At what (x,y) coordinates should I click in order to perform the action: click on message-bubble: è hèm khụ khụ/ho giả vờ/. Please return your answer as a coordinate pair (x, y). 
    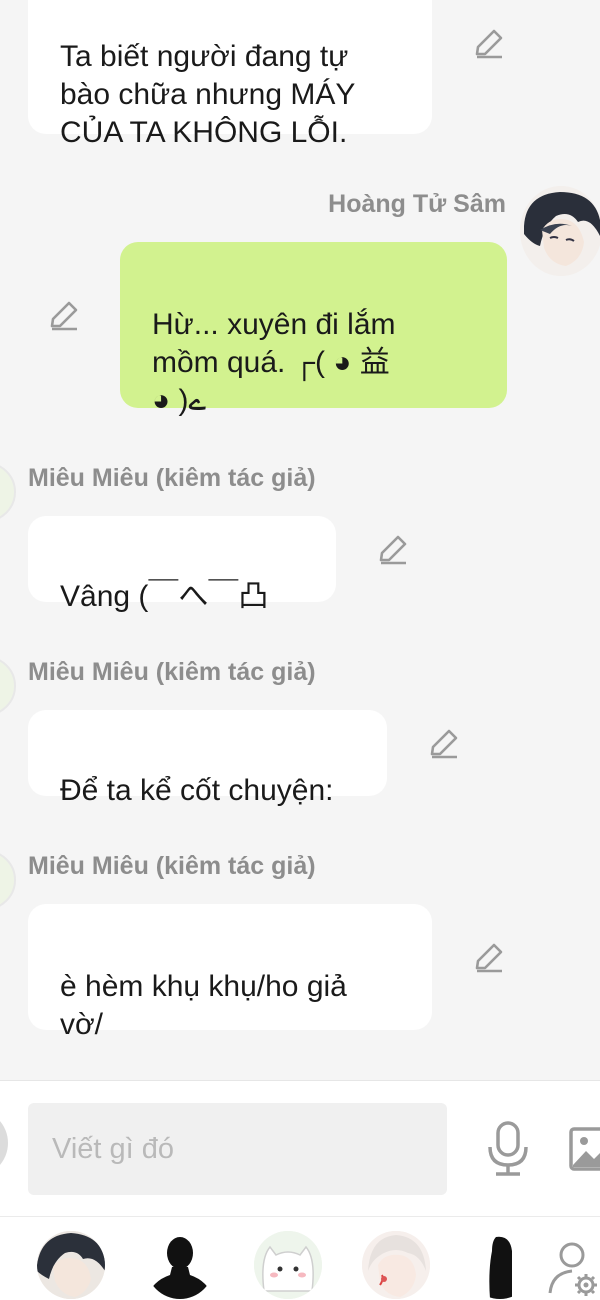
    Looking at the image, I should click on (230, 972).